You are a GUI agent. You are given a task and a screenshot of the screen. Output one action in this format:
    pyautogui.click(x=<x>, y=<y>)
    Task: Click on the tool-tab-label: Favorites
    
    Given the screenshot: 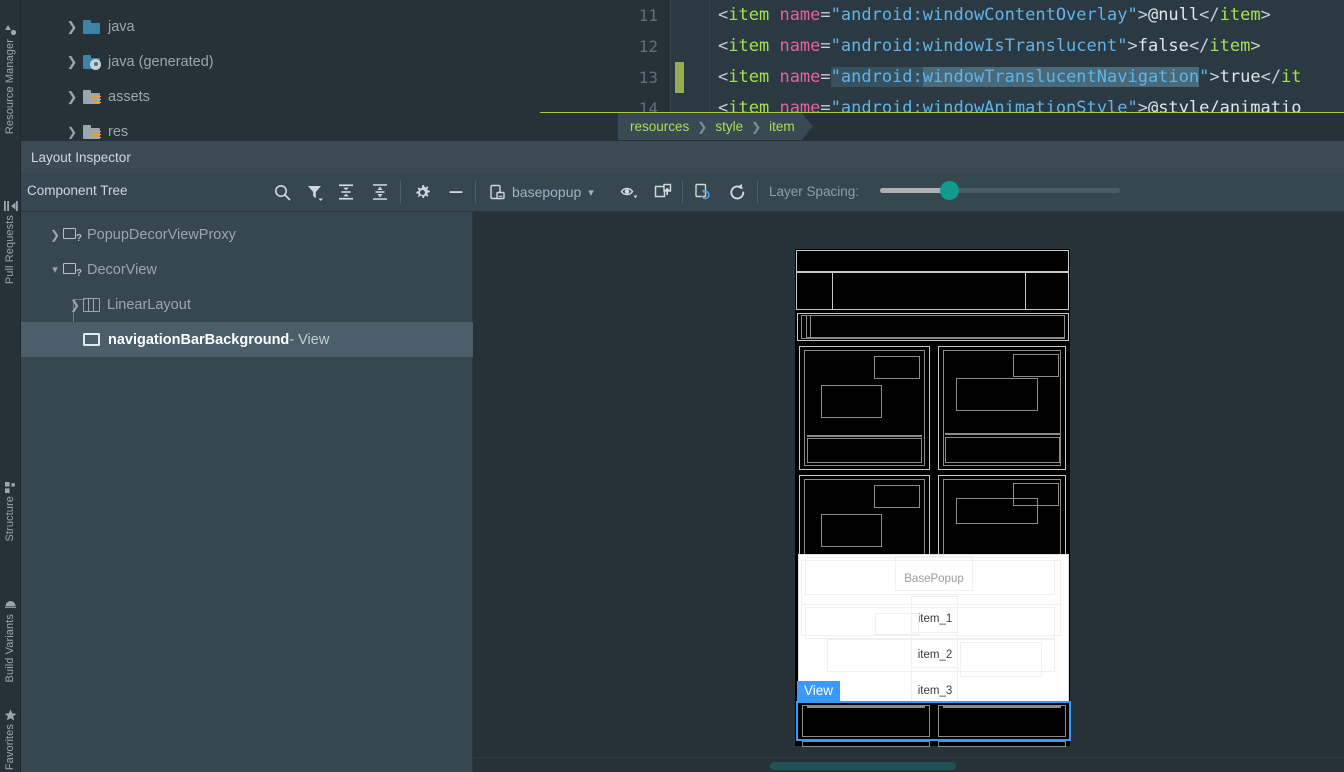 What is the action you would take?
    pyautogui.click(x=10, y=746)
    